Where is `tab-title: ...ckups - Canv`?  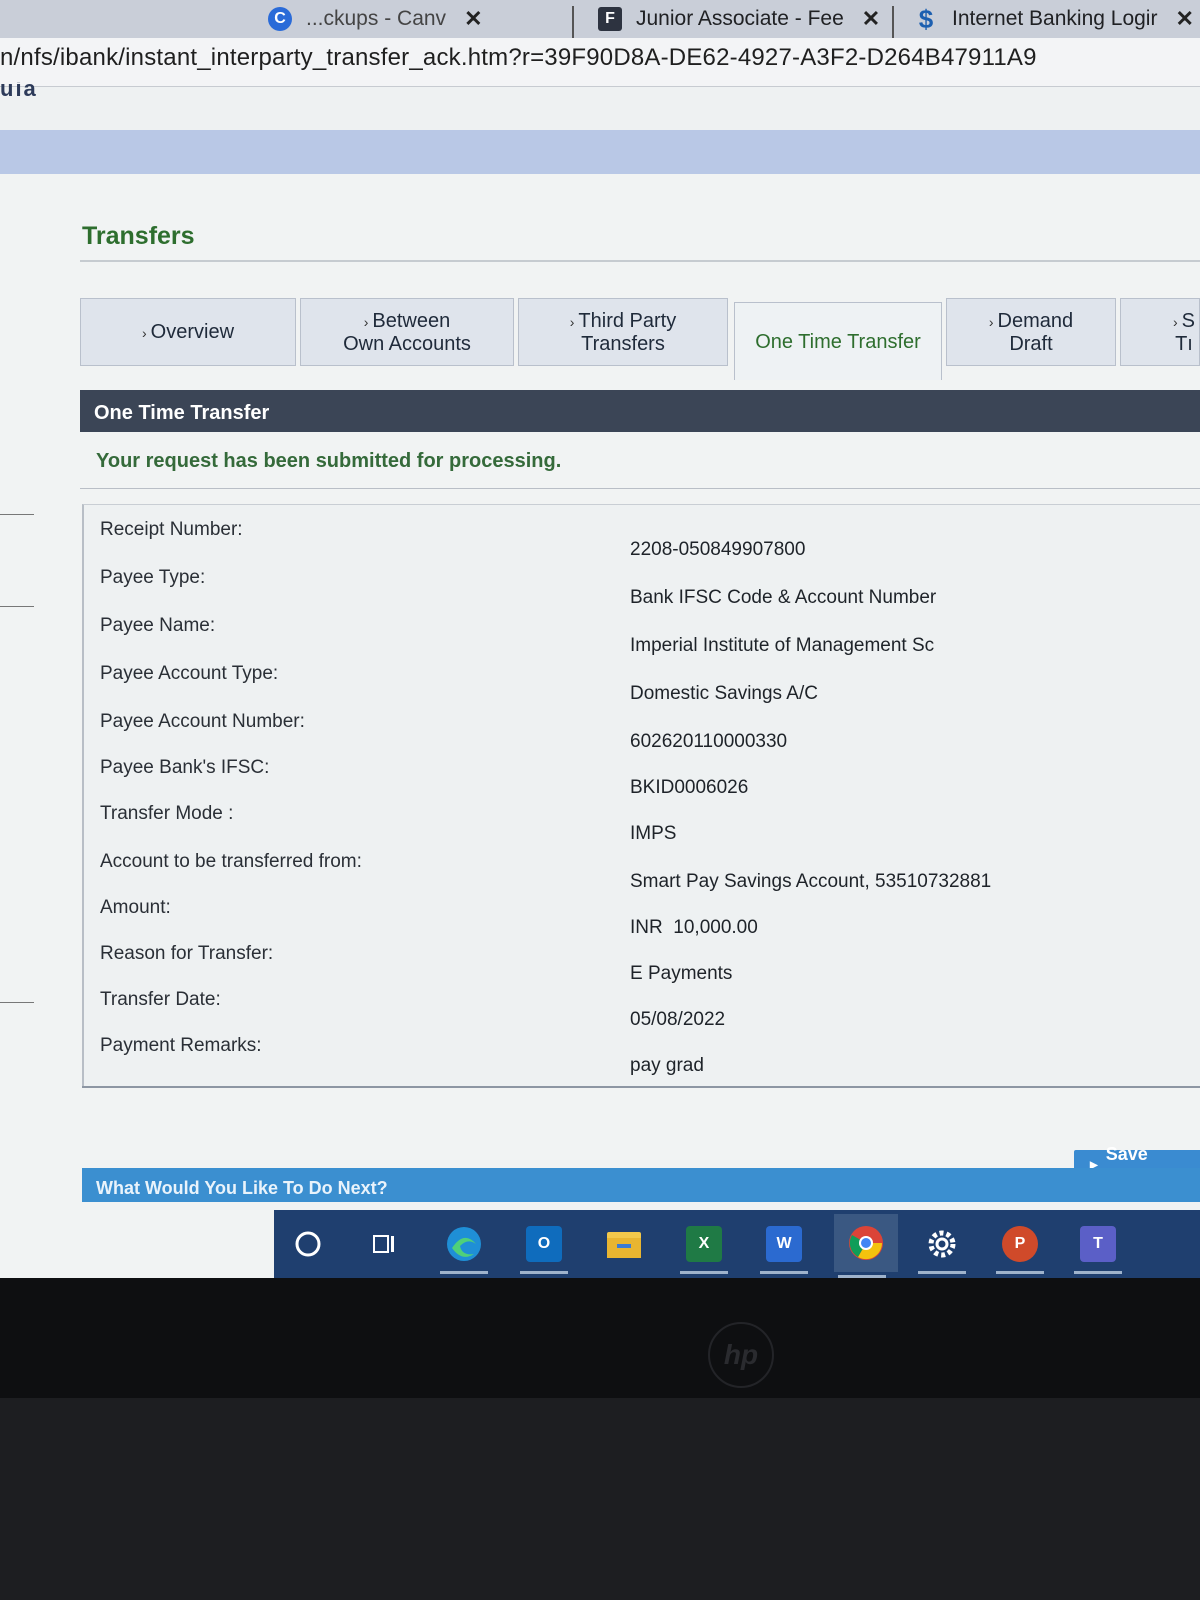 tab-title: ...ckups - Canv is located at coordinates (376, 18).